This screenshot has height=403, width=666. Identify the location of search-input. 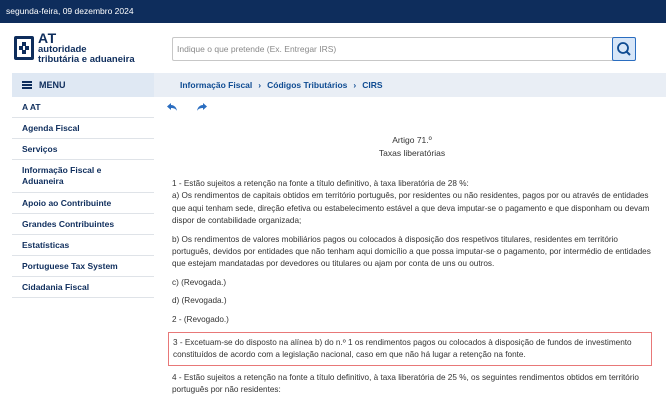
(393, 49).